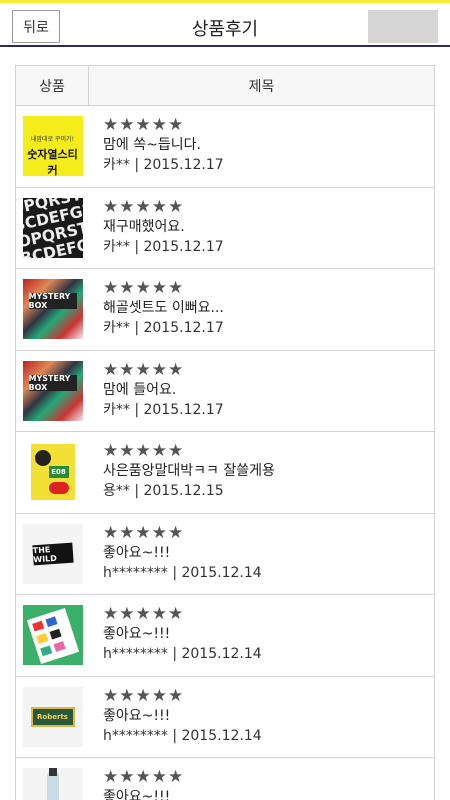 This screenshot has width=450, height=800. I want to click on product-cell: THE WILD, so click(52, 554).